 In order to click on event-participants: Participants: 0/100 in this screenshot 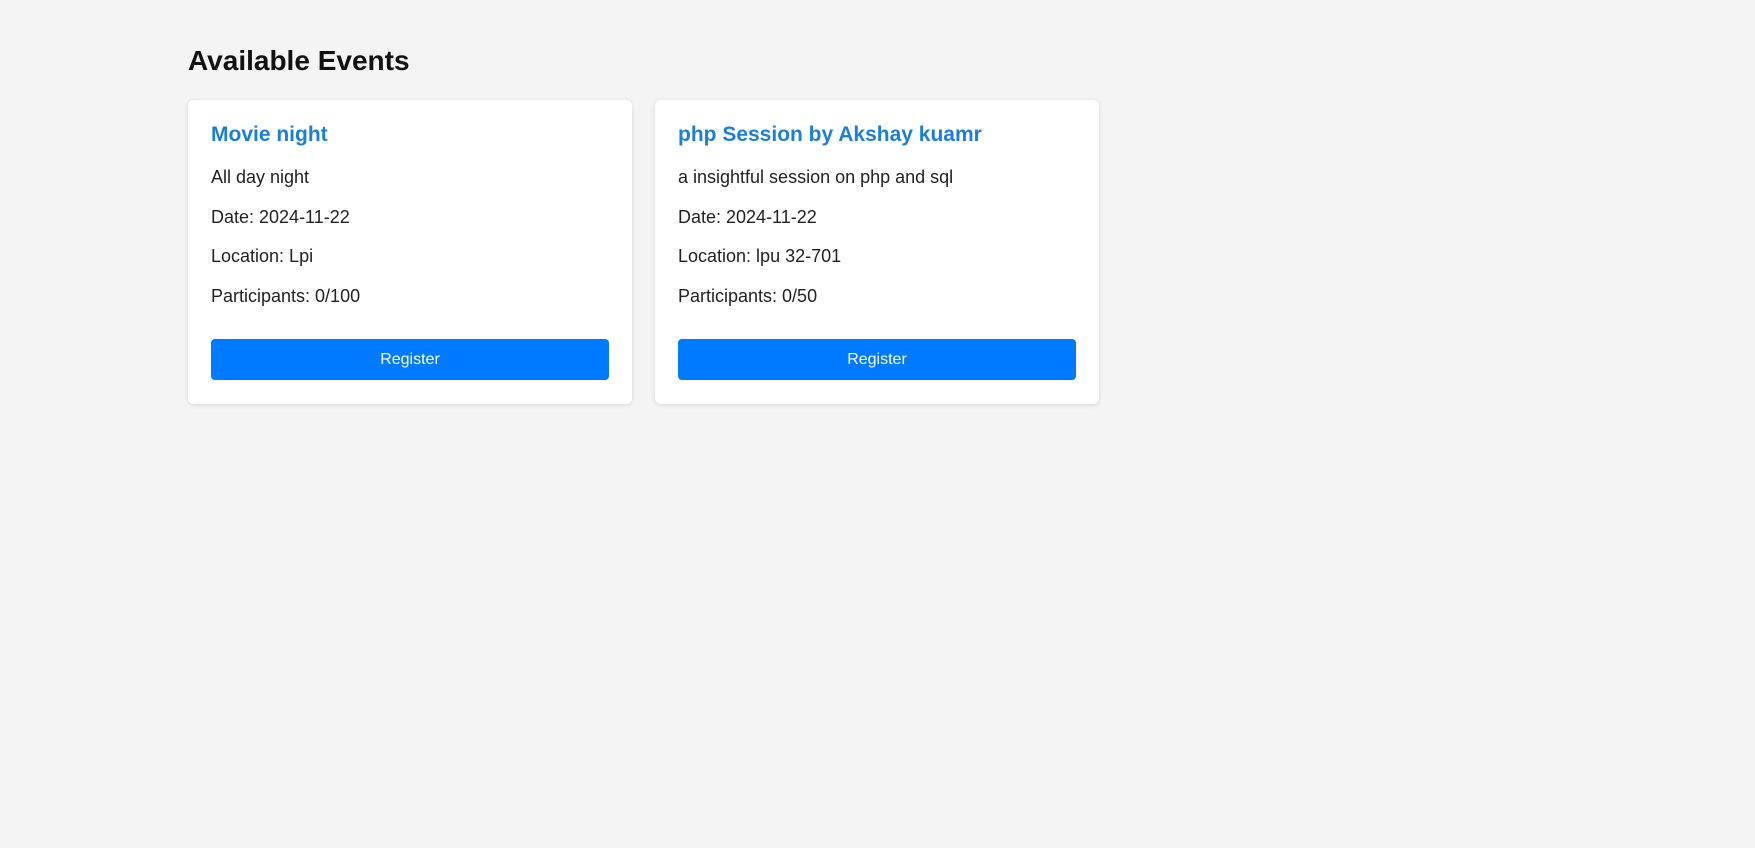, I will do `click(286, 295)`.